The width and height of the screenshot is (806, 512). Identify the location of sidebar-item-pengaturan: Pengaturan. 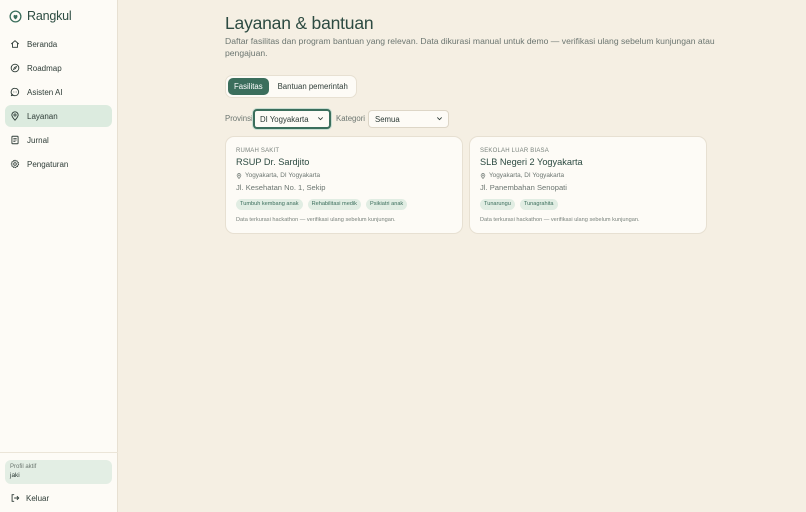
(58, 164).